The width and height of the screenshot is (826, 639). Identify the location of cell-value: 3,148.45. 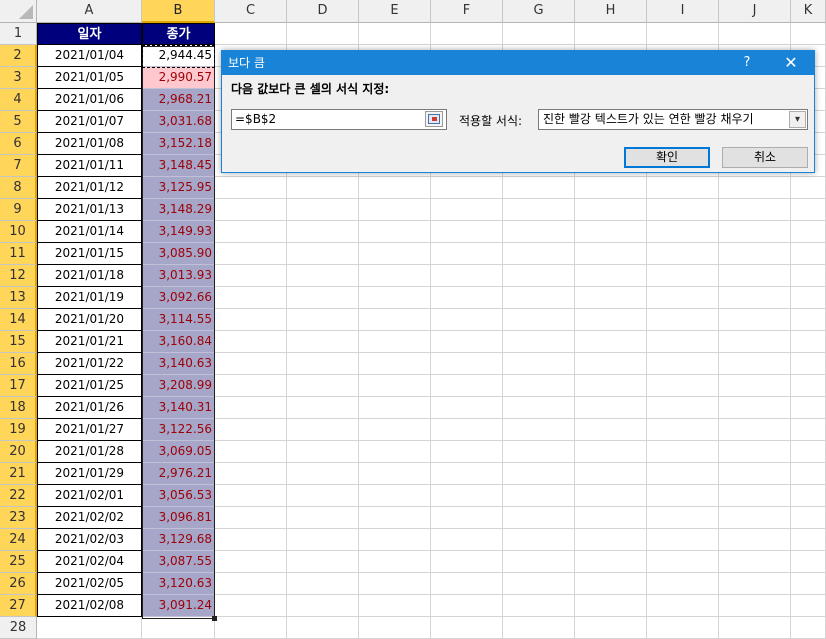
(178, 166).